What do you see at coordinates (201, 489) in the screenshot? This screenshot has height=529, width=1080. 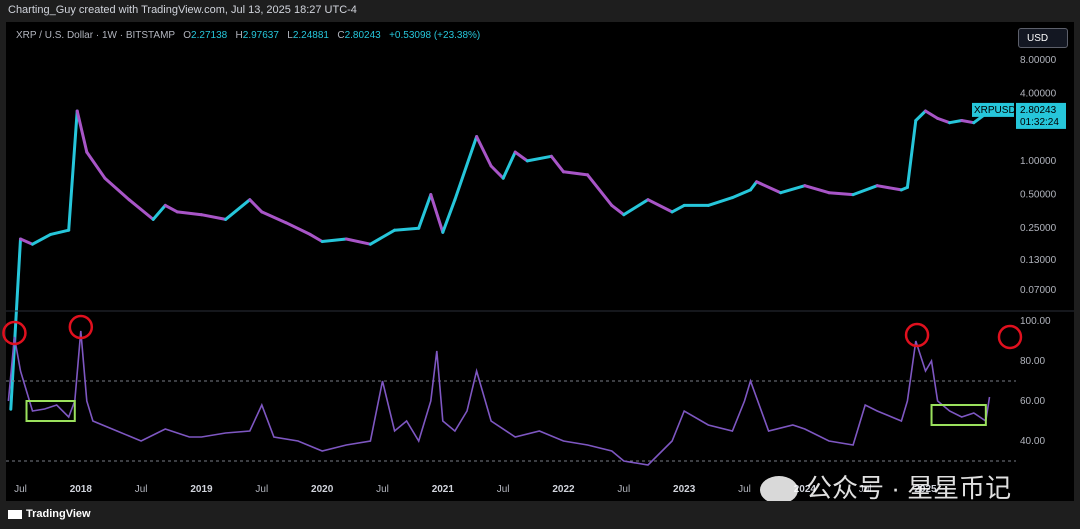 I see `time-axis-label: 2019` at bounding box center [201, 489].